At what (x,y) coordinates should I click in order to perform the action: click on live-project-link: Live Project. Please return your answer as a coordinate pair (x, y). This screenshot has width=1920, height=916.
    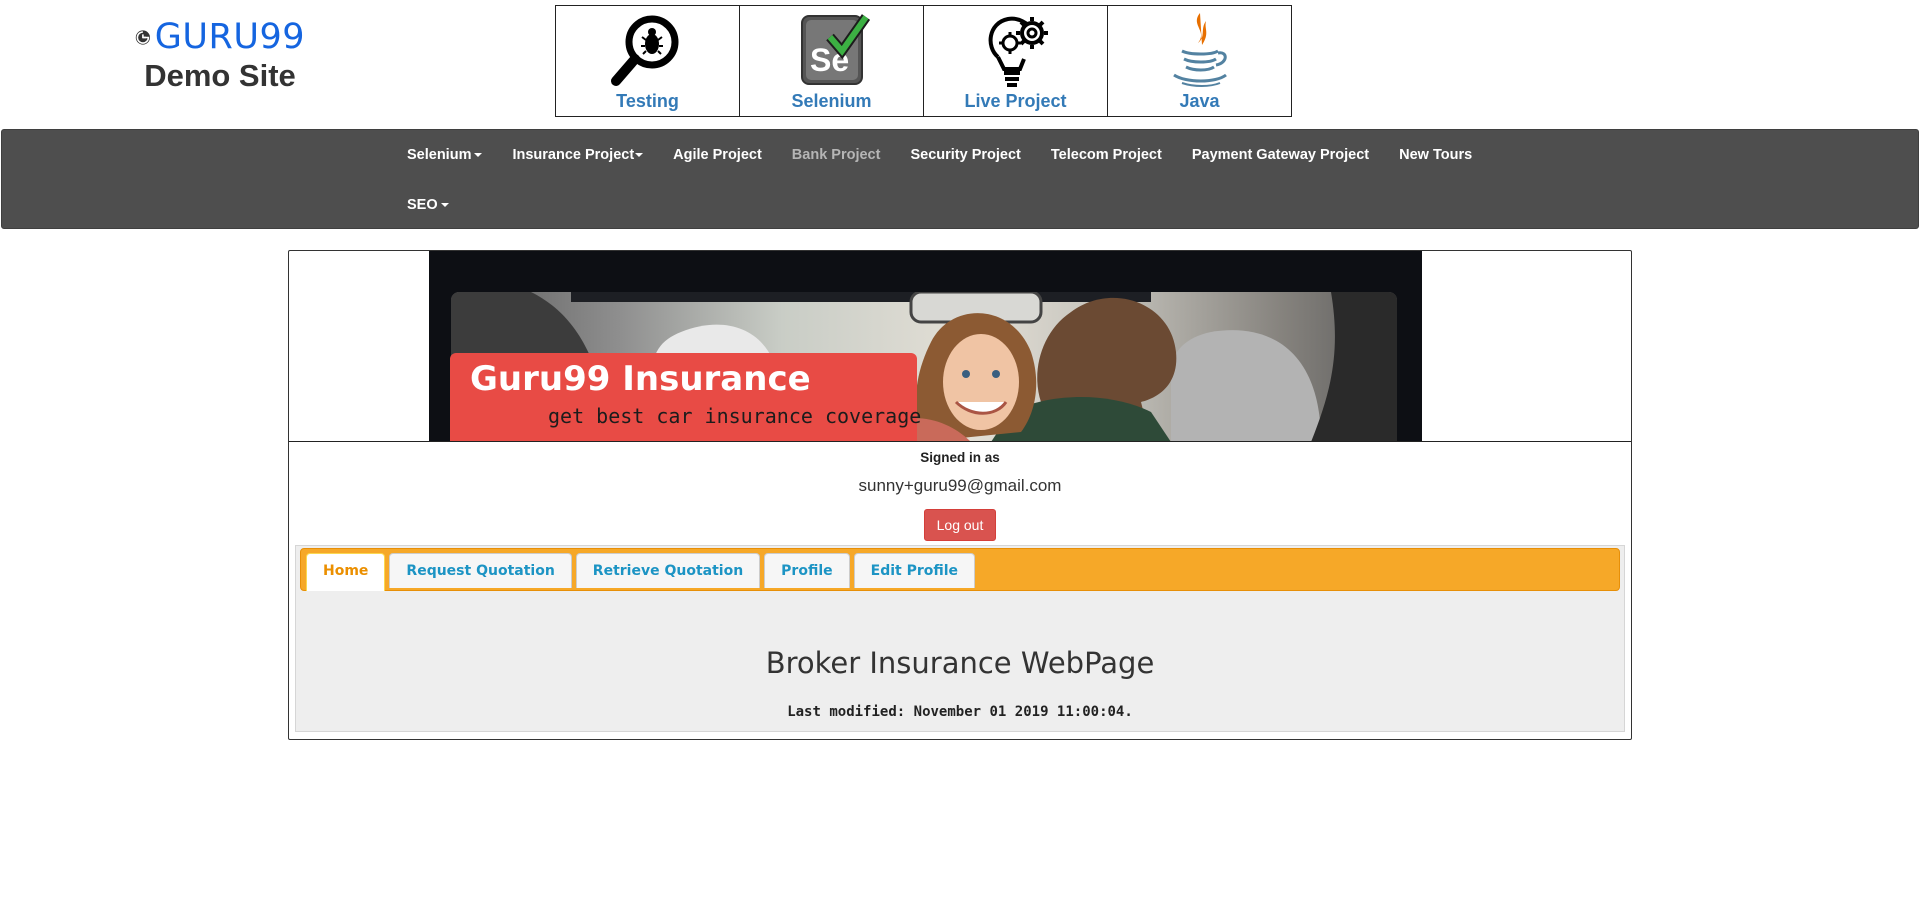
    Looking at the image, I should click on (1016, 61).